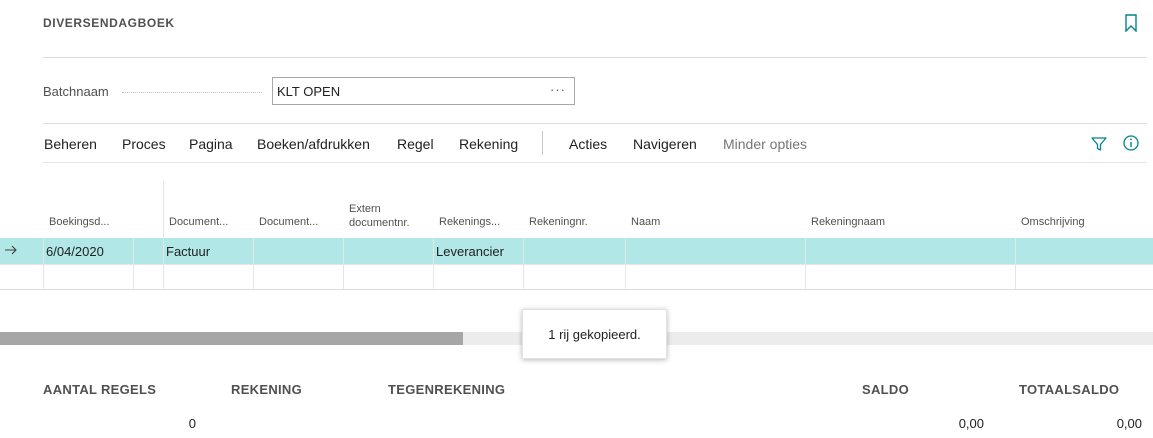 This screenshot has height=438, width=1153. What do you see at coordinates (211, 144) in the screenshot?
I see `menu-pagina: Pagina` at bounding box center [211, 144].